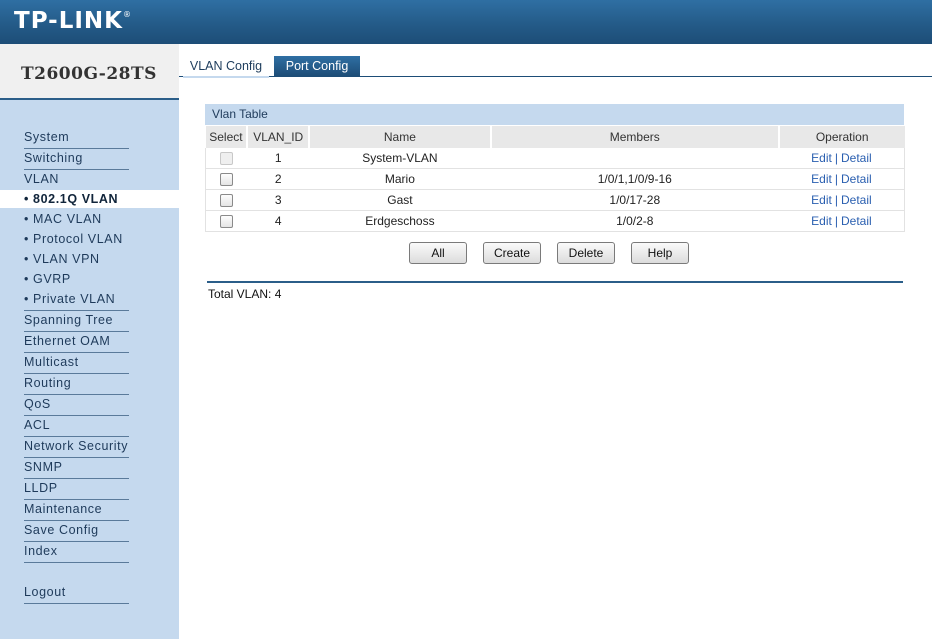 The height and width of the screenshot is (639, 932). Describe the element at coordinates (841, 137) in the screenshot. I see `col-operation: Operation` at that location.